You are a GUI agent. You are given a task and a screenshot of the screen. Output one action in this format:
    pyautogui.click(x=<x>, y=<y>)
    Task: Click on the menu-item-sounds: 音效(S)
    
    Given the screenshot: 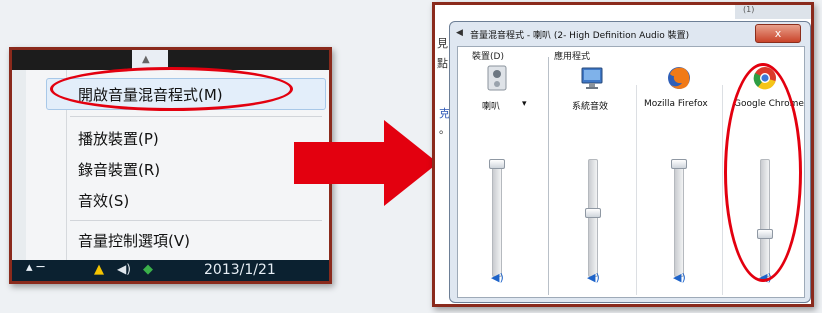 What is the action you would take?
    pyautogui.click(x=103, y=200)
    